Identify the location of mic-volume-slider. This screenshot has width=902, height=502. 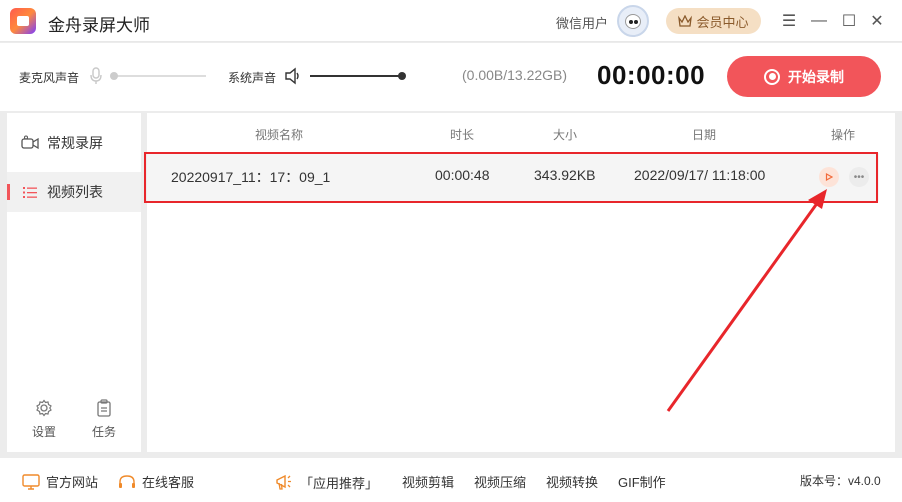
(160, 76).